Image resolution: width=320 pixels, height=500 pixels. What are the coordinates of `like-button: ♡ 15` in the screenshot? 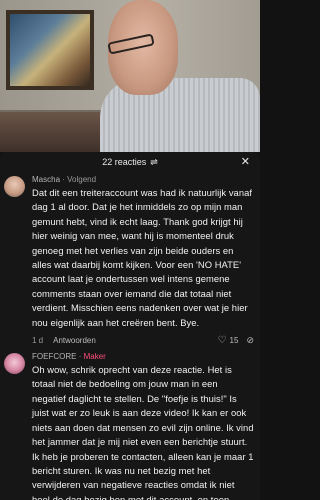 It's located at (228, 340).